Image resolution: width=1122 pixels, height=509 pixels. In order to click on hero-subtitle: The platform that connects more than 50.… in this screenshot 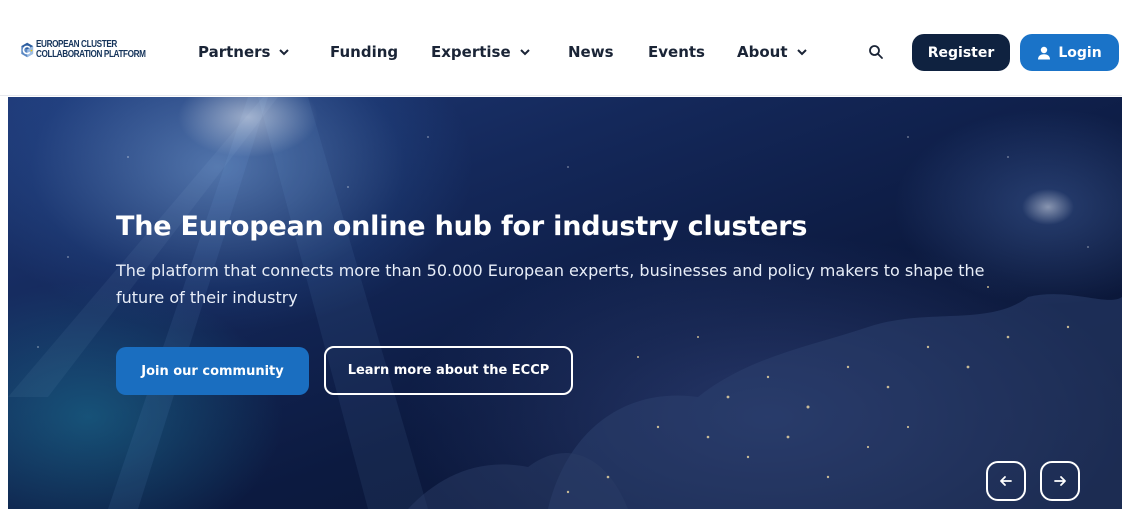, I will do `click(550, 284)`.